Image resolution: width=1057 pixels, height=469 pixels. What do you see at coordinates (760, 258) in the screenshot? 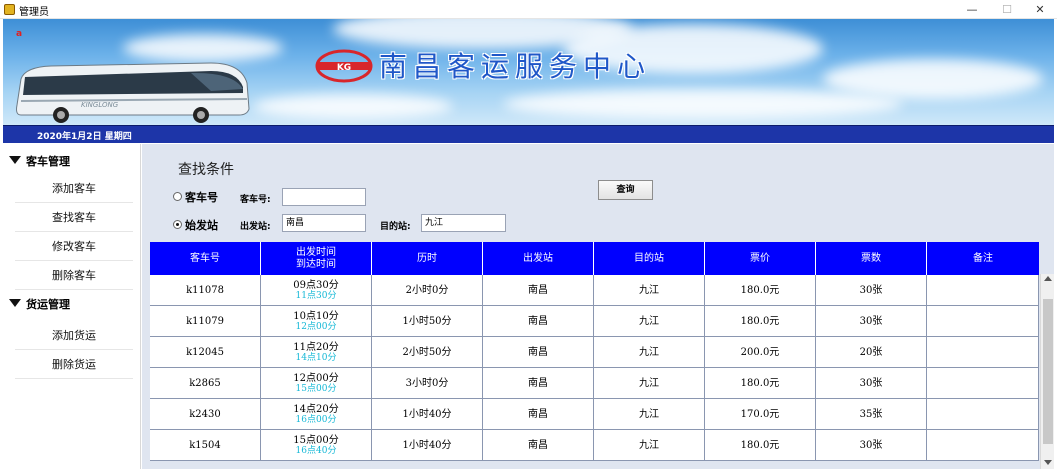
I see `column-header-price: 票价` at bounding box center [760, 258].